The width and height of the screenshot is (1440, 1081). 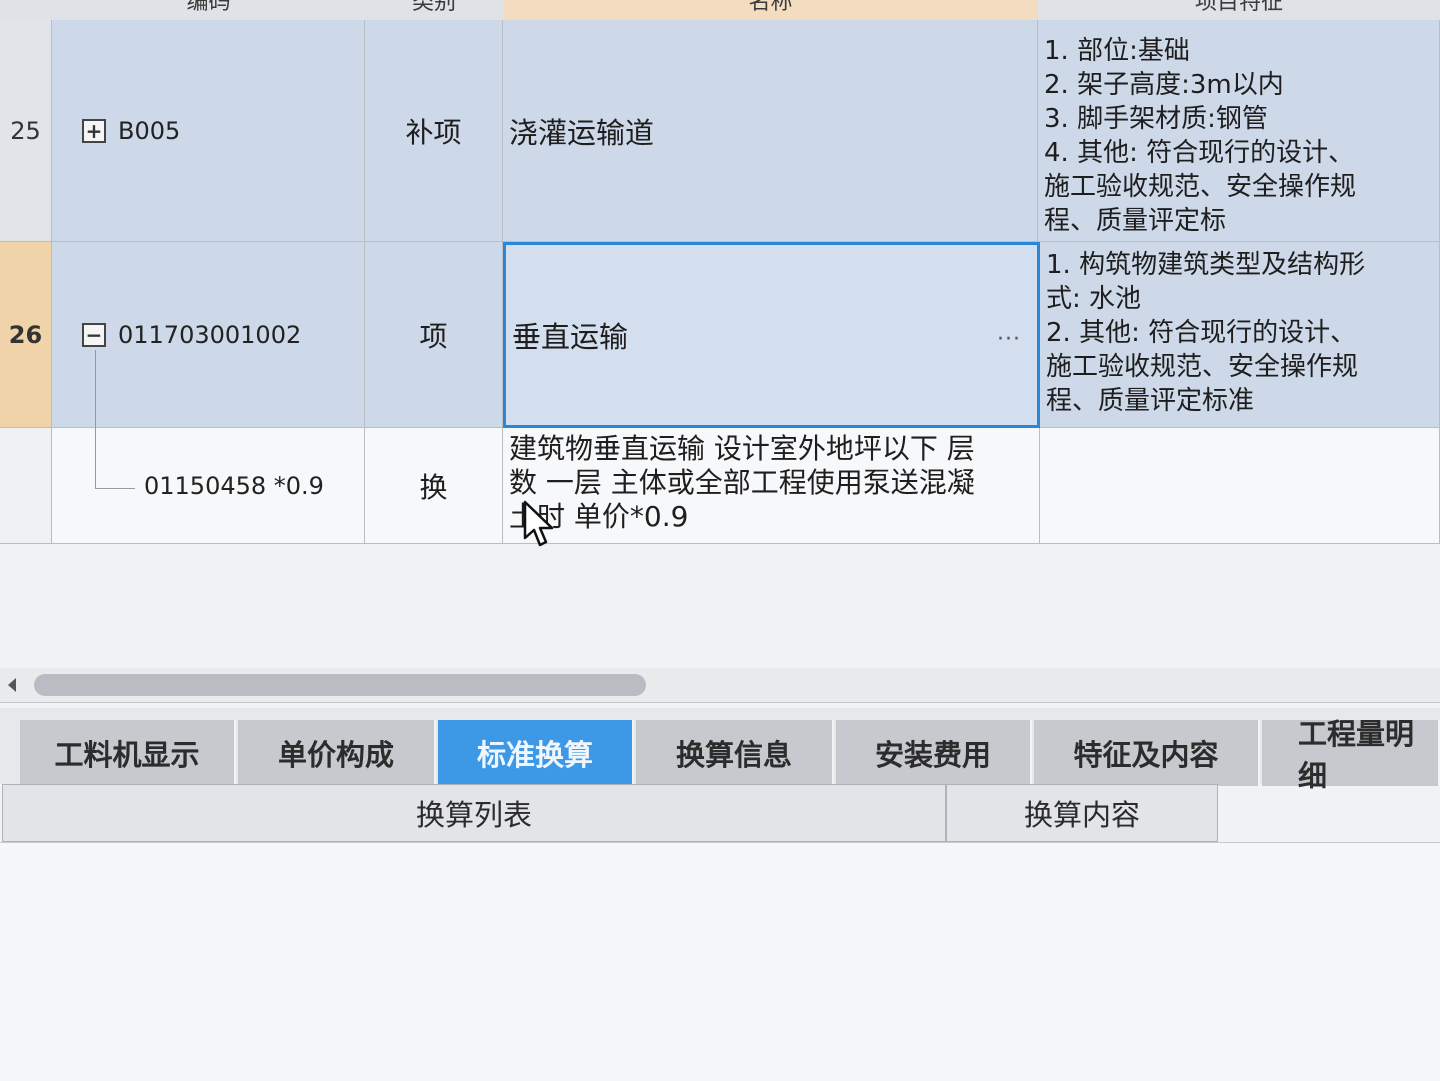 What do you see at coordinates (434, 10) in the screenshot?
I see `header-type: 类别` at bounding box center [434, 10].